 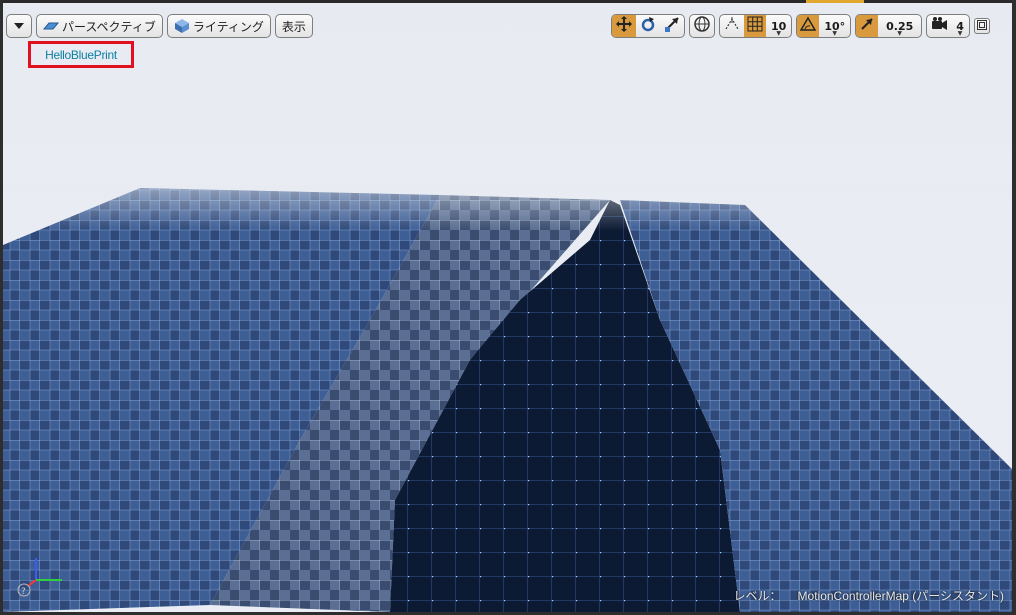 I want to click on viewport-title: HelloBluePrint, so click(x=81, y=54).